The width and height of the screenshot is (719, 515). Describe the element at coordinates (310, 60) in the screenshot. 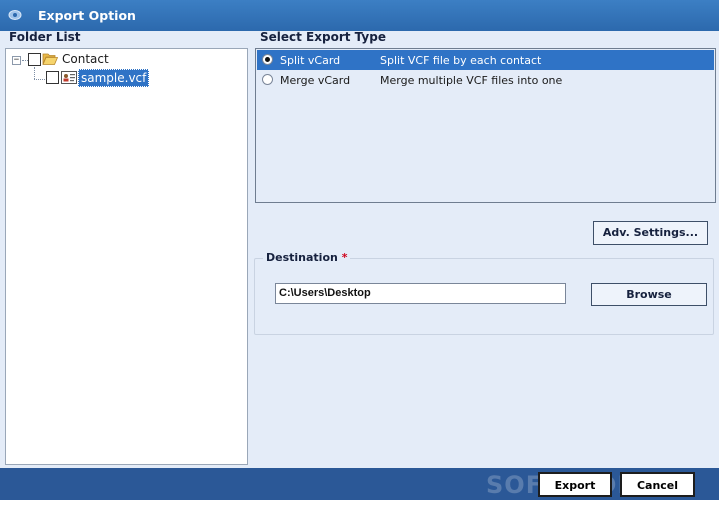

I see `option-name: Split vCard` at that location.